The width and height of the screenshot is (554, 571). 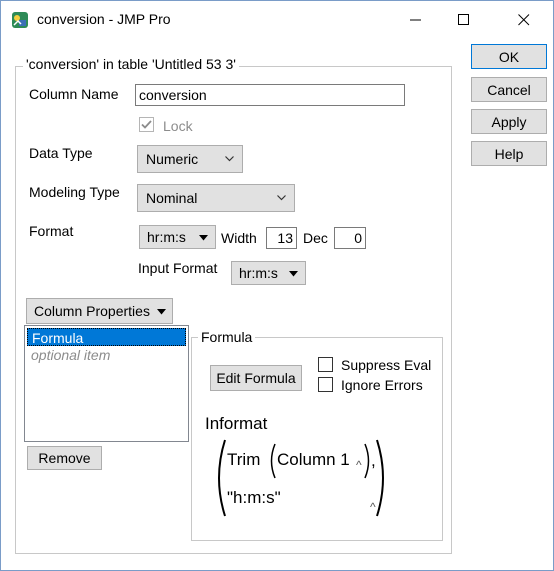 What do you see at coordinates (236, 423) in the screenshot?
I see `informat-function: Informat` at bounding box center [236, 423].